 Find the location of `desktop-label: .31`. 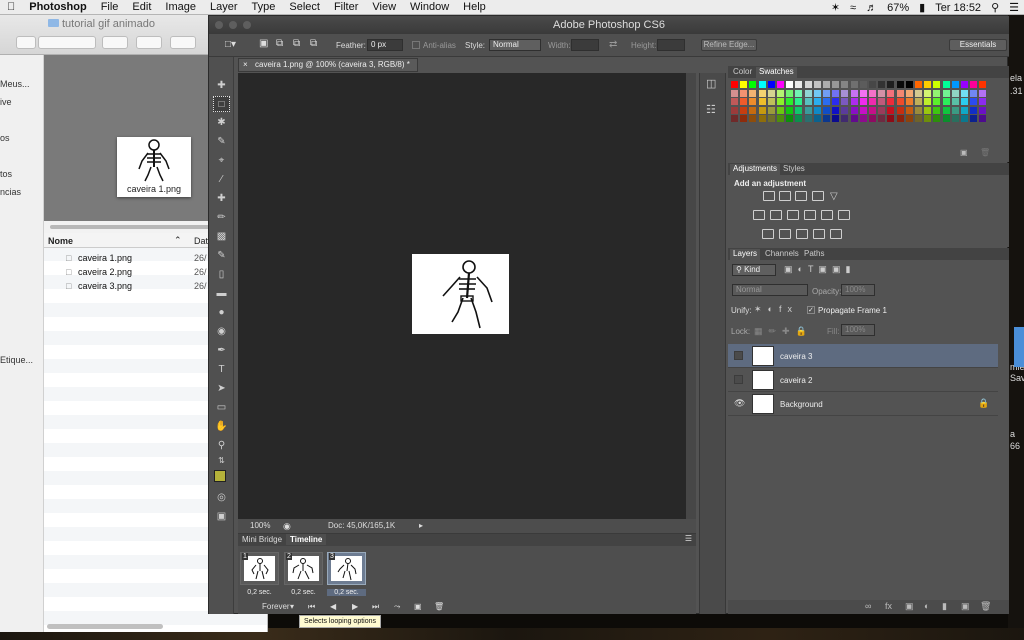

desktop-label: .31 is located at coordinates (1017, 91).